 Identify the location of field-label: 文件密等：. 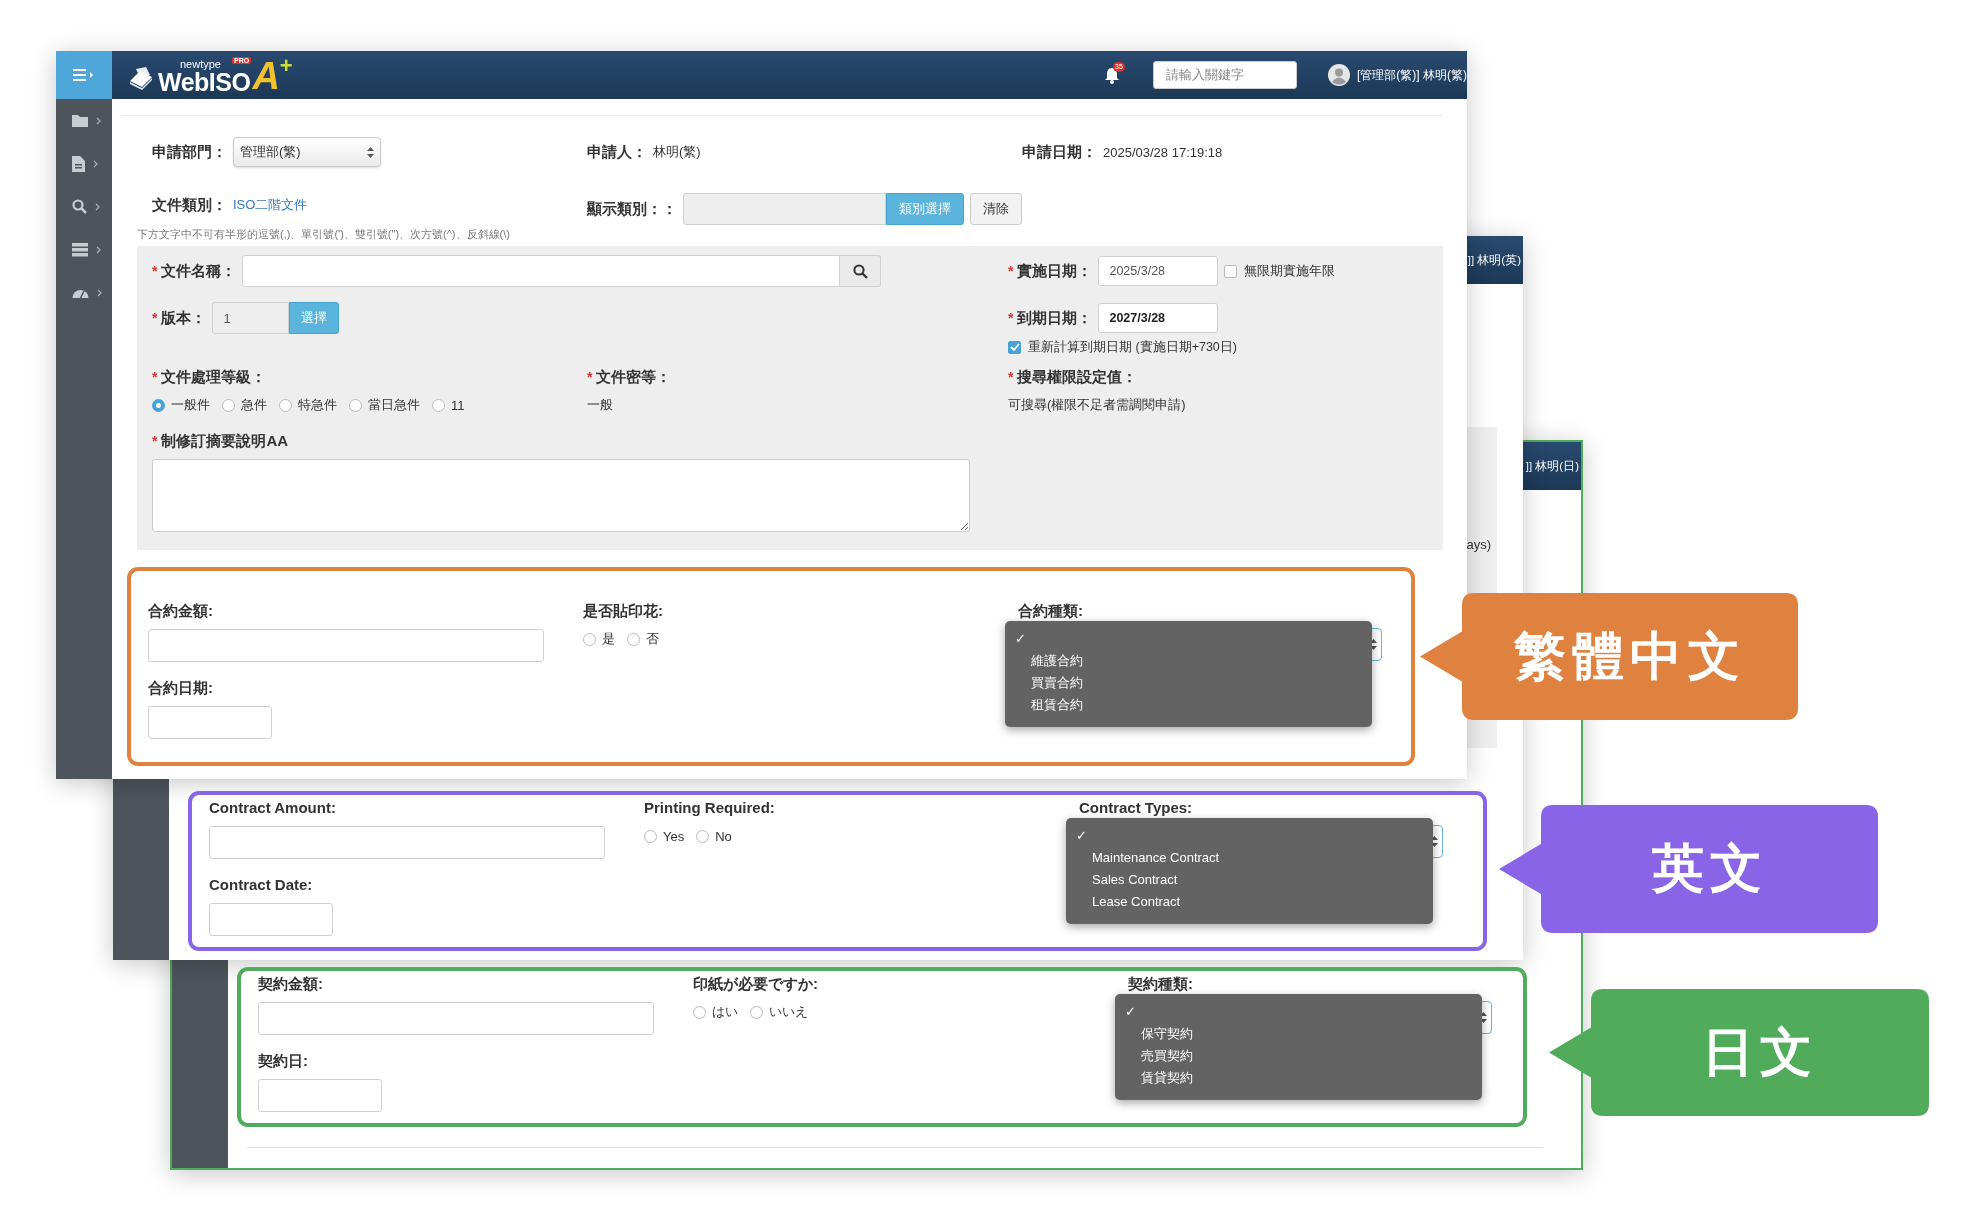
(634, 377).